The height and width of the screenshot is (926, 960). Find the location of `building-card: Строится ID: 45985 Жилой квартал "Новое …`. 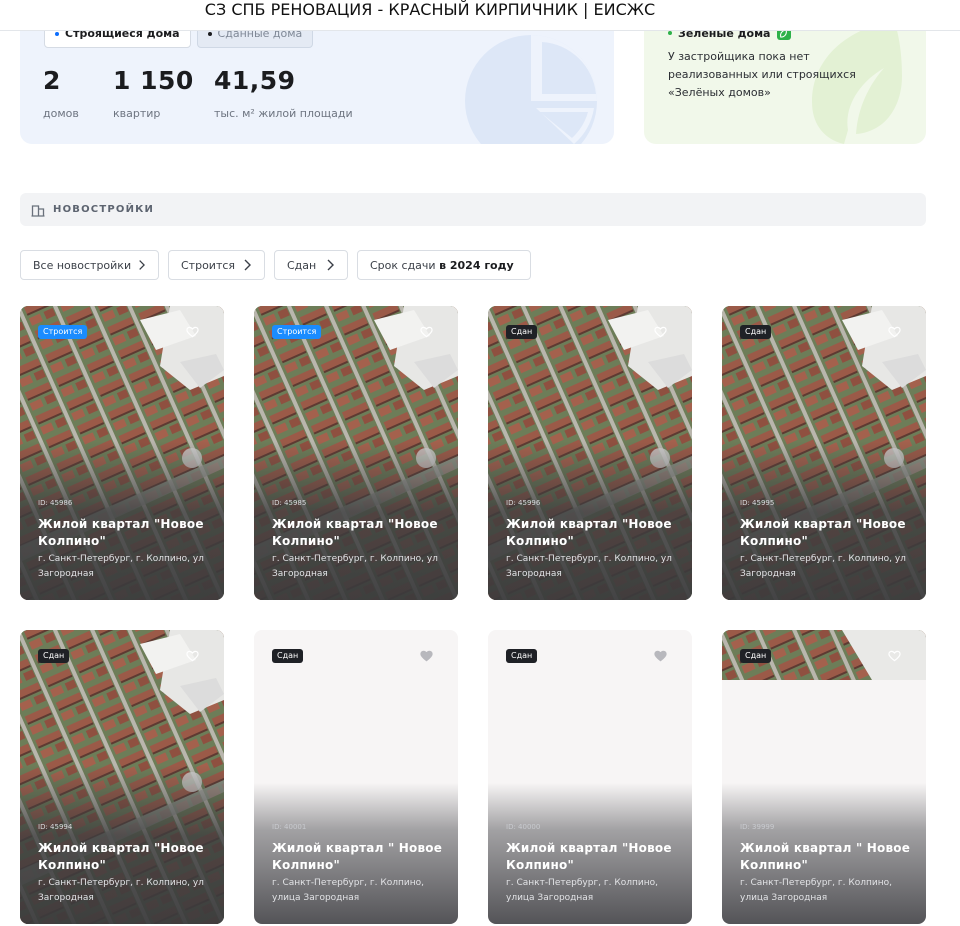

building-card: Строится ID: 45985 Жилой квартал "Новое … is located at coordinates (356, 453).